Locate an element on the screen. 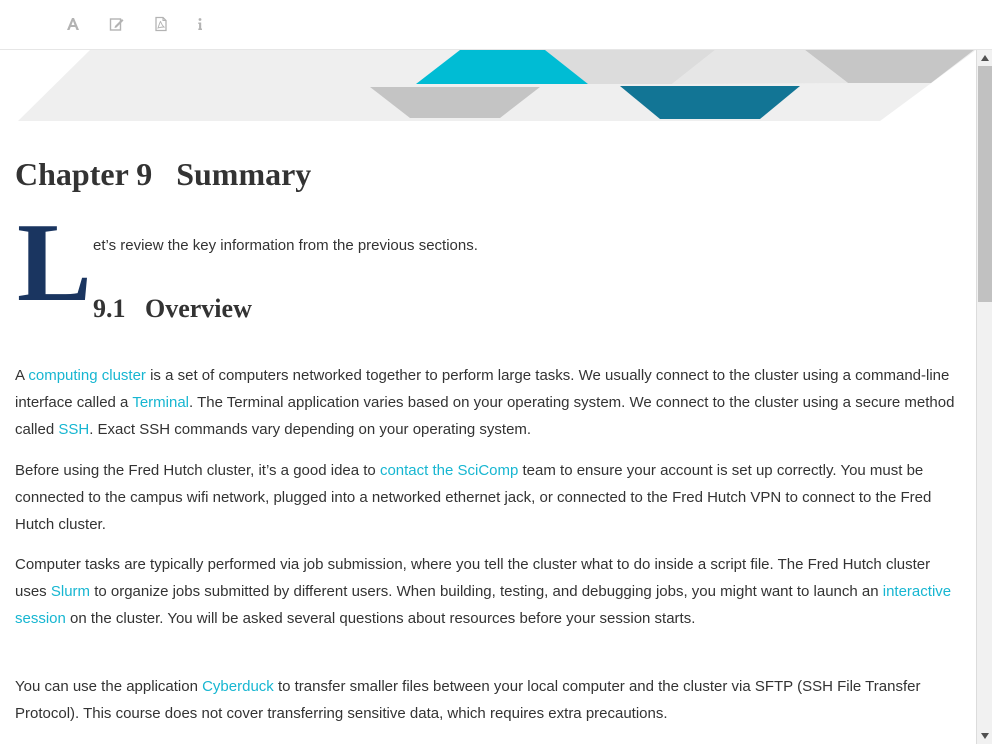  pdf-download-button is located at coordinates (161, 24).